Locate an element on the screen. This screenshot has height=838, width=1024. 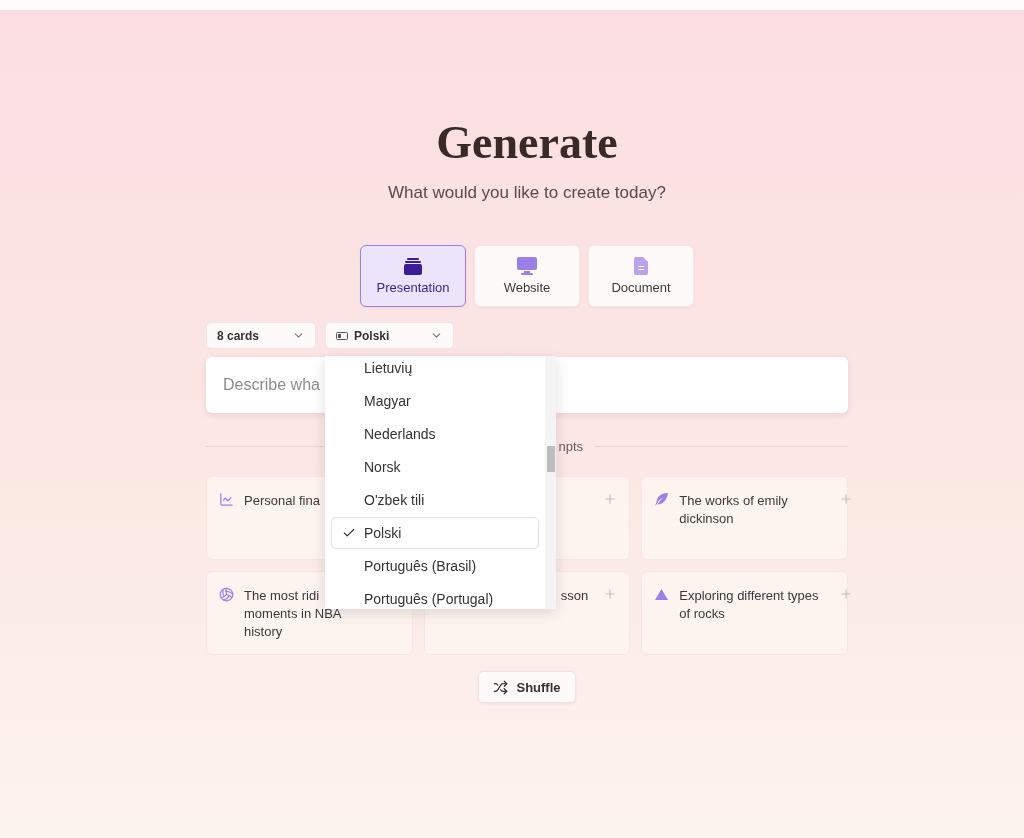
prompt-text: The most ridi moments in NBA history is located at coordinates (293, 614).